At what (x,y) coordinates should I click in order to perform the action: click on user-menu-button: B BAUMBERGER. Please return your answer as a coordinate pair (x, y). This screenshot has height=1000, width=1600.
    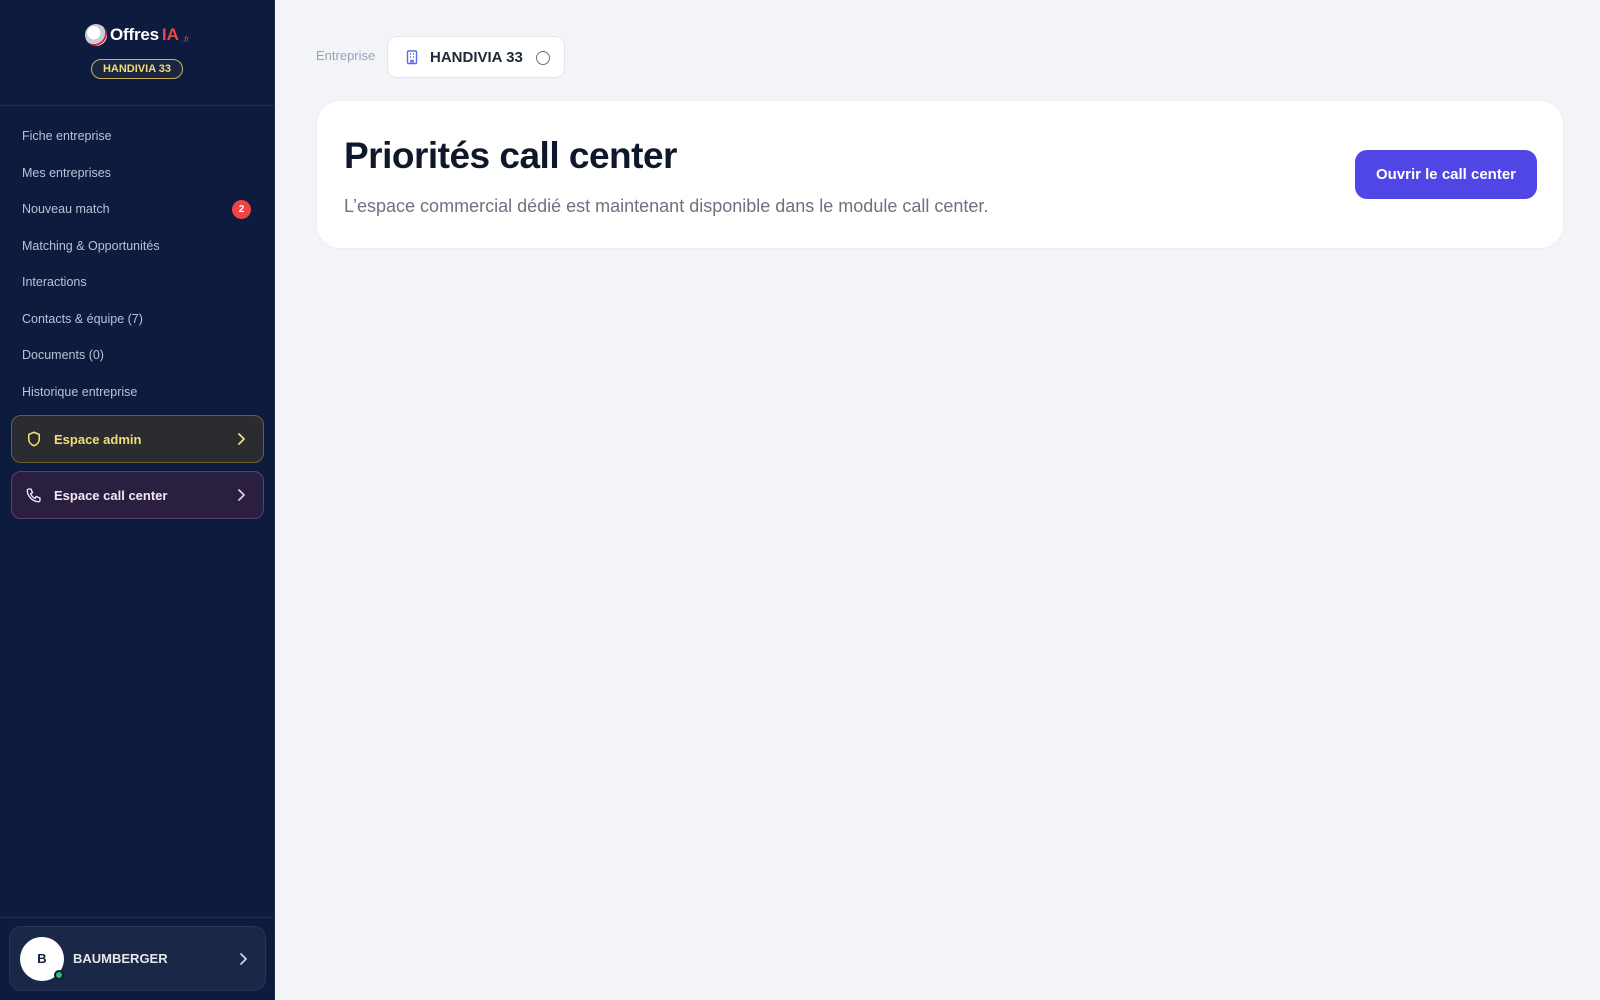
    Looking at the image, I should click on (137, 958).